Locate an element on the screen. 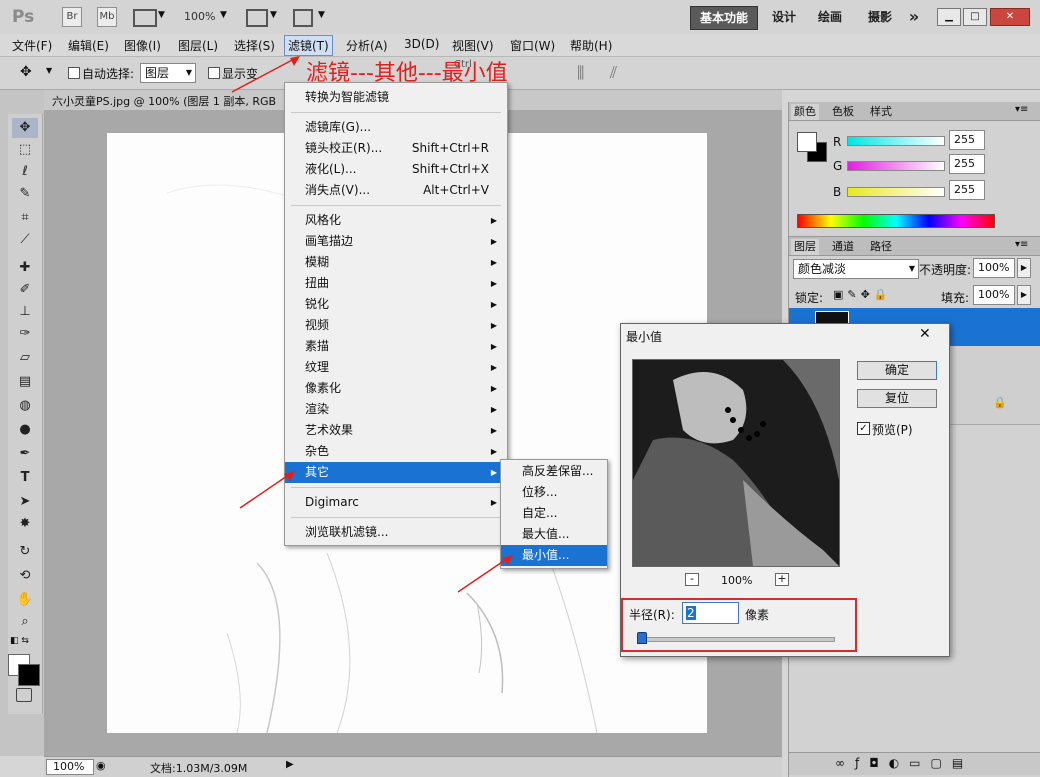 The image size is (1040, 777). shape-tool-icon: ✸ is located at coordinates (25, 524).